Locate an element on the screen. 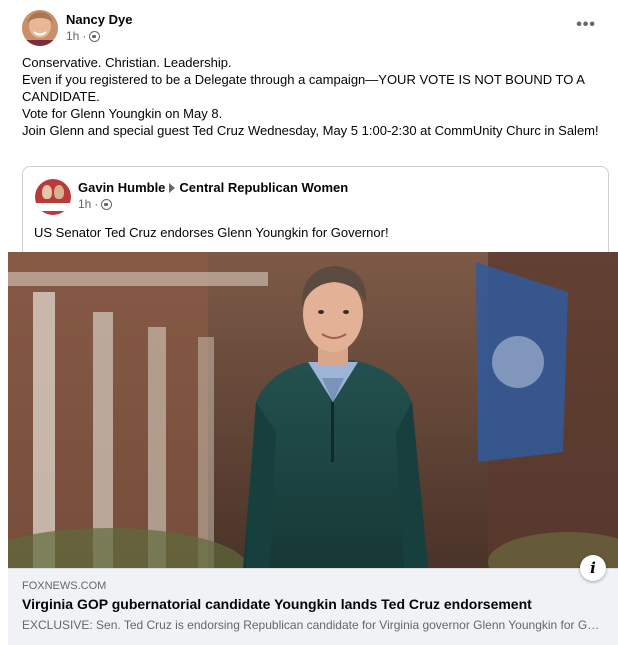 This screenshot has width=618, height=645. more-options-button: ••• is located at coordinates (586, 25).